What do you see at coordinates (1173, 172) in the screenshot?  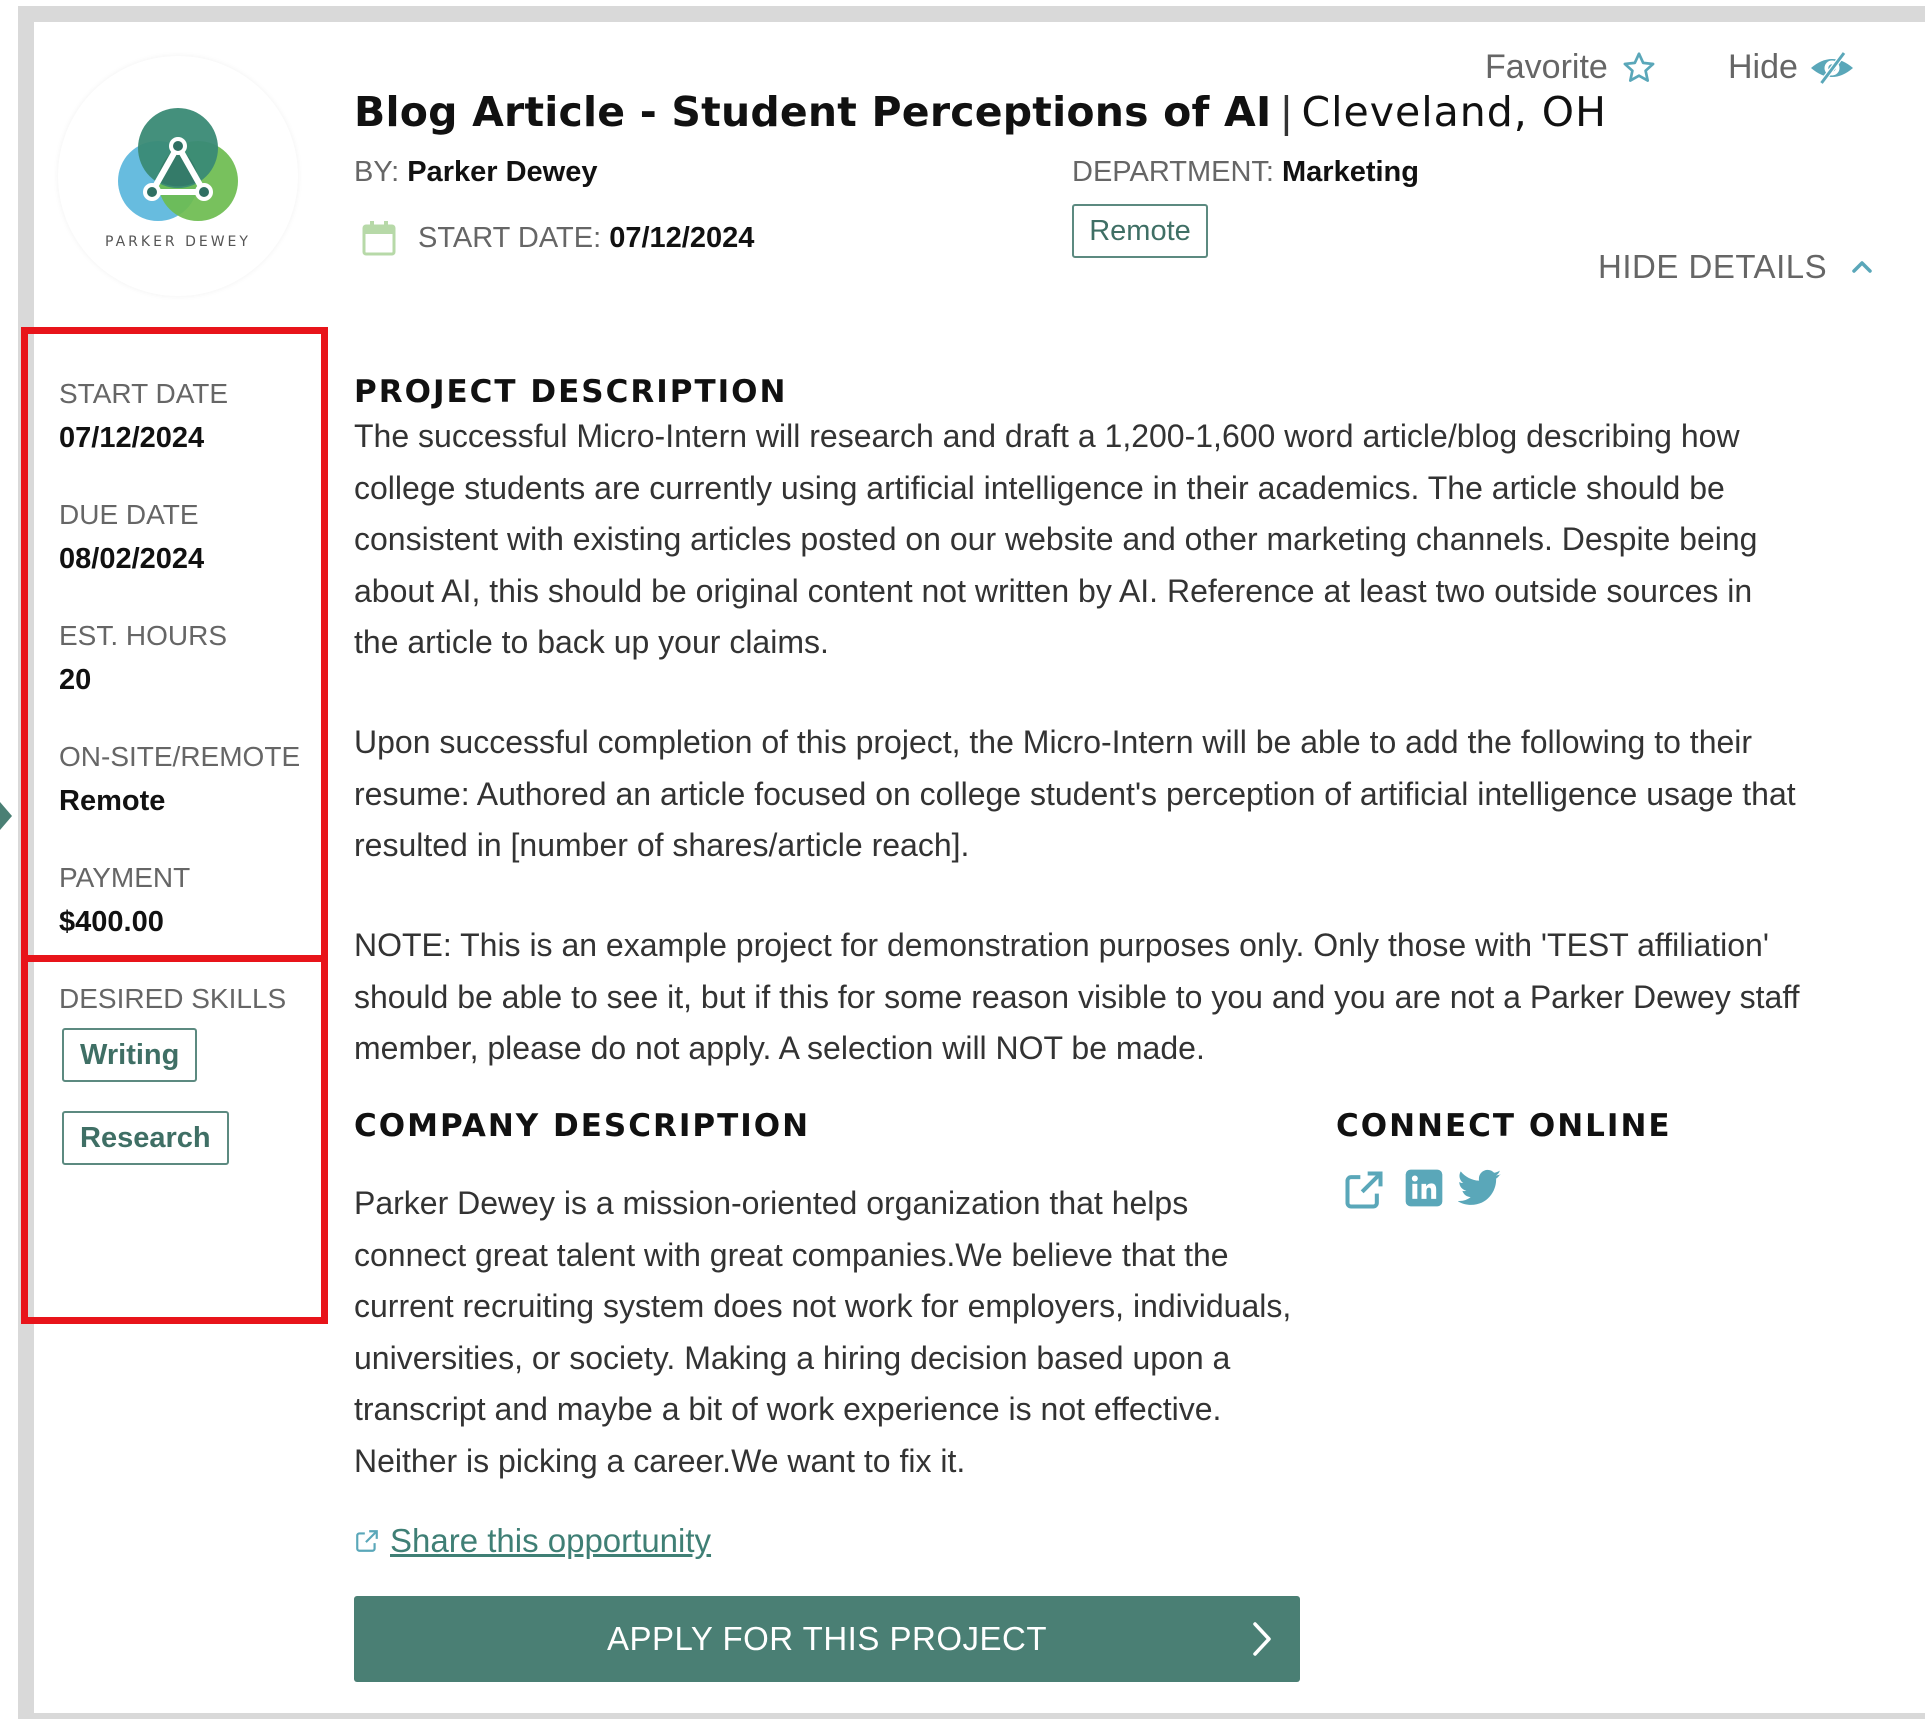 I see `department-label: DEPARTMENT:` at bounding box center [1173, 172].